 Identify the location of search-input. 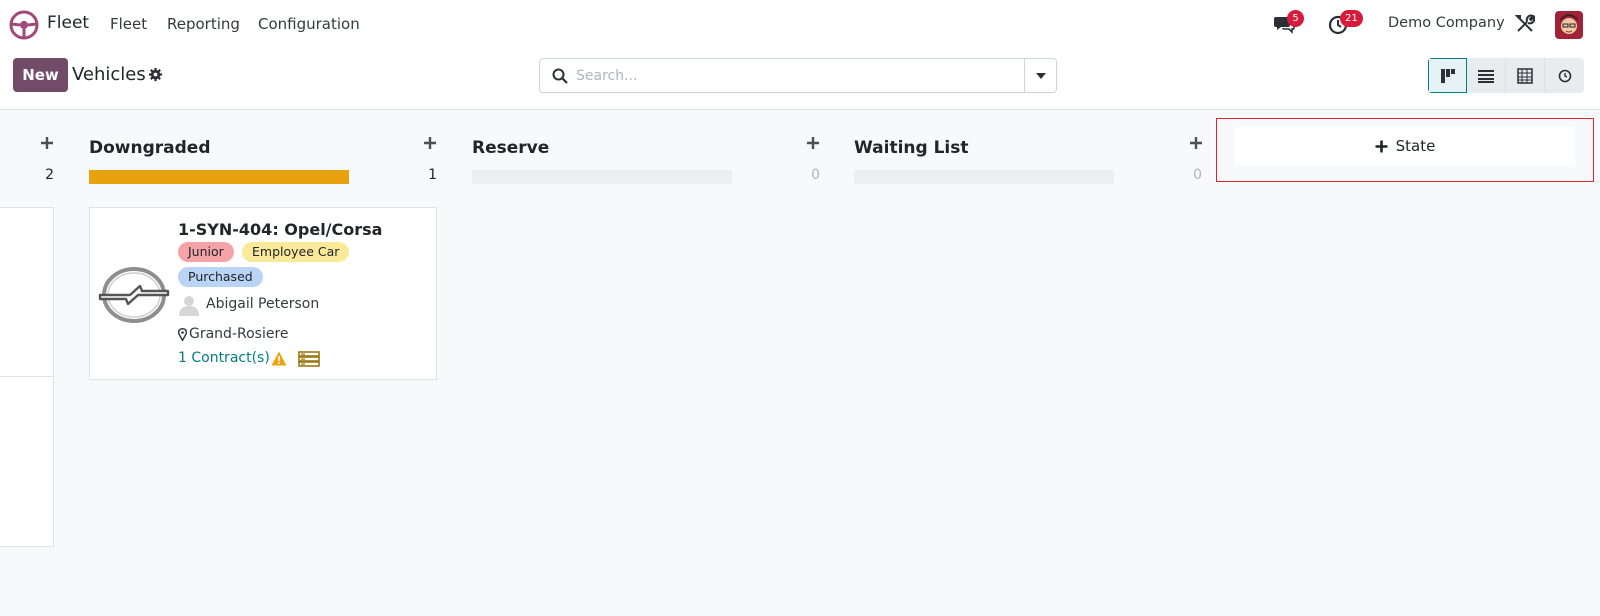
(791, 76).